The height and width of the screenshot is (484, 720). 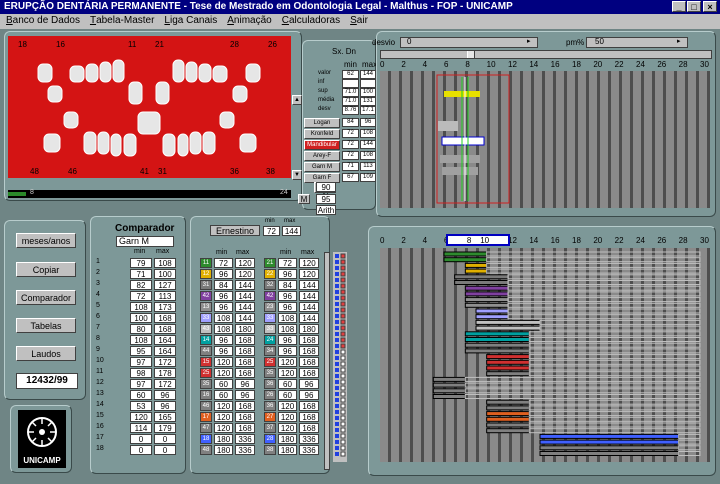 I want to click on comparador-min: 97, so click(x=141, y=362).